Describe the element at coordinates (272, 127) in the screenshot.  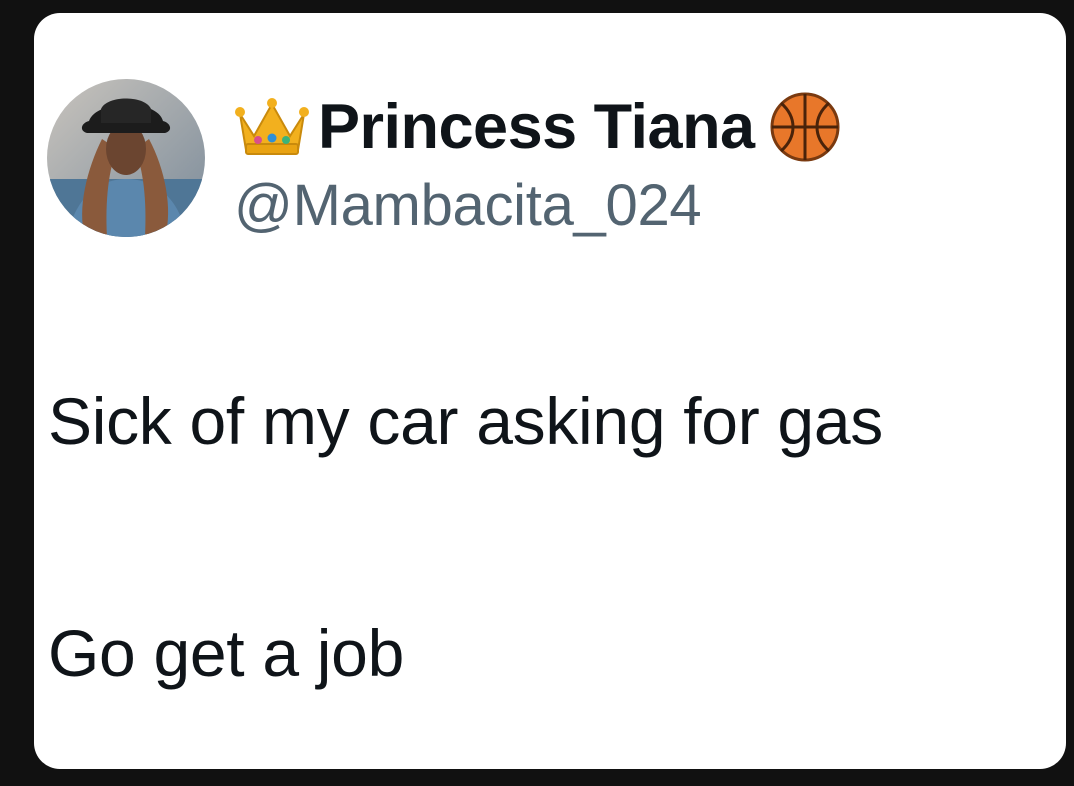
I see `crown-icon` at that location.